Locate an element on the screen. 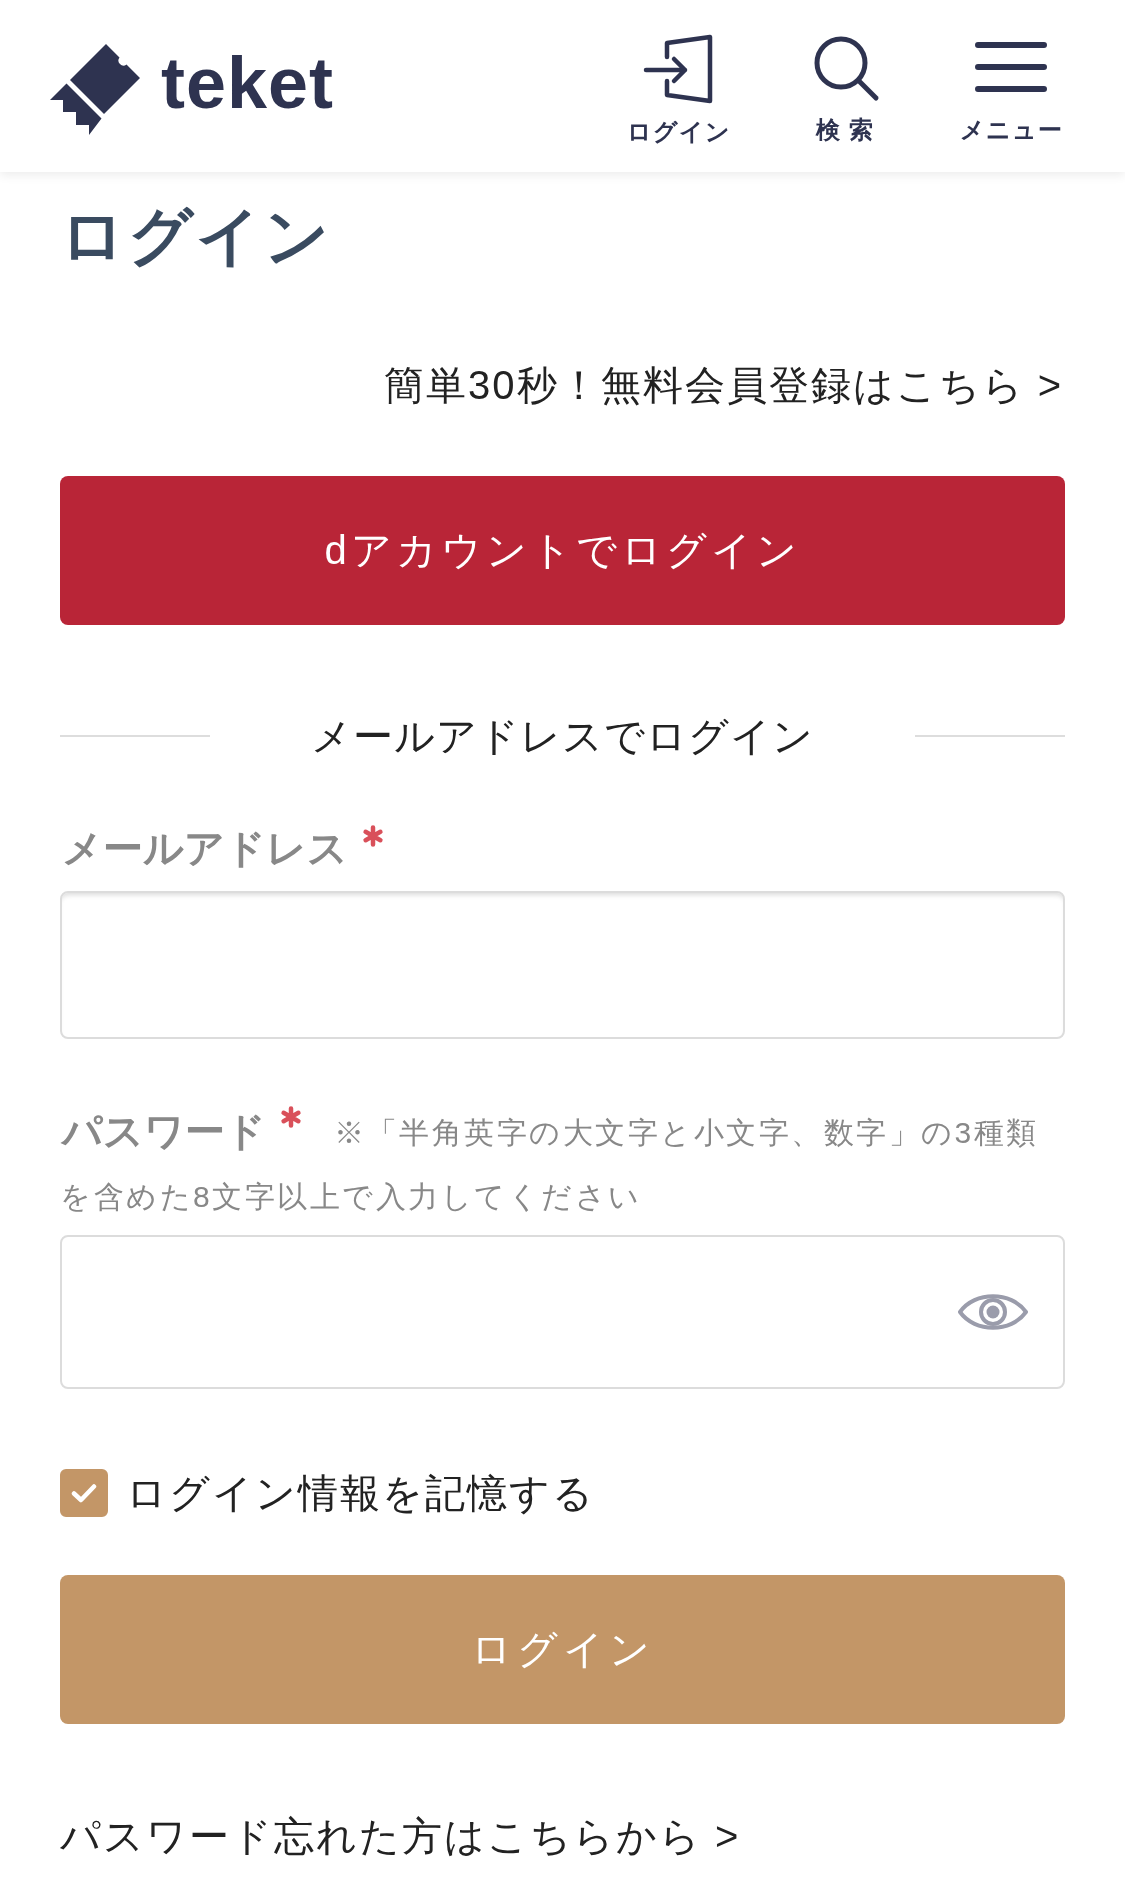  hint-text: ※「半角英字の大文字と小文字、数字」の3種類 is located at coordinates (686, 1133).